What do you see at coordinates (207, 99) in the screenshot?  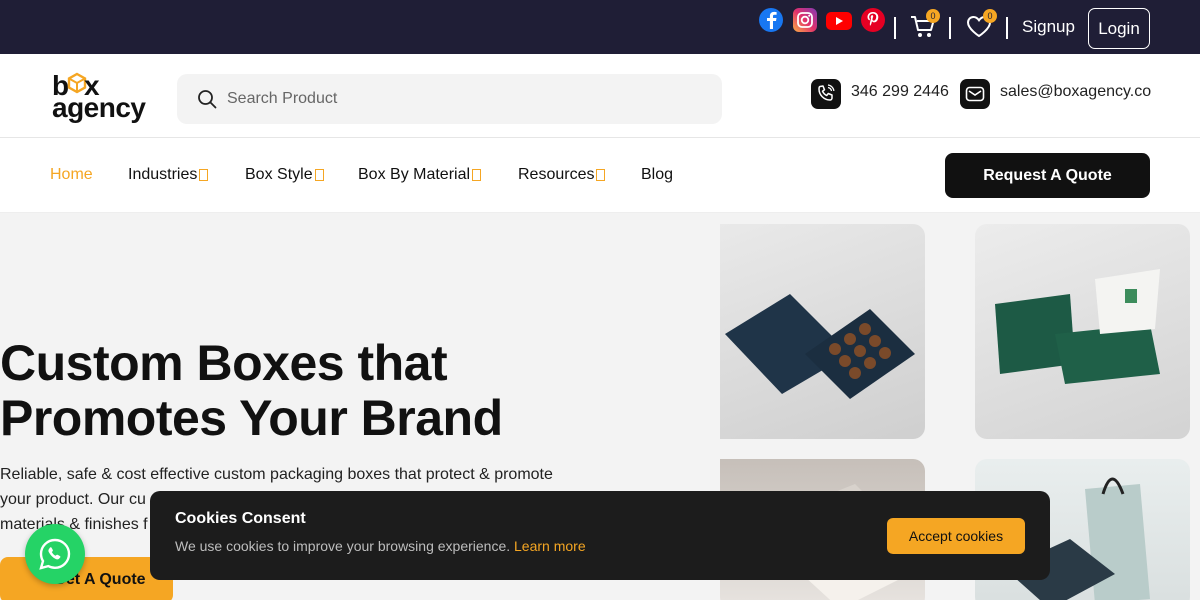 I see `search-icon` at bounding box center [207, 99].